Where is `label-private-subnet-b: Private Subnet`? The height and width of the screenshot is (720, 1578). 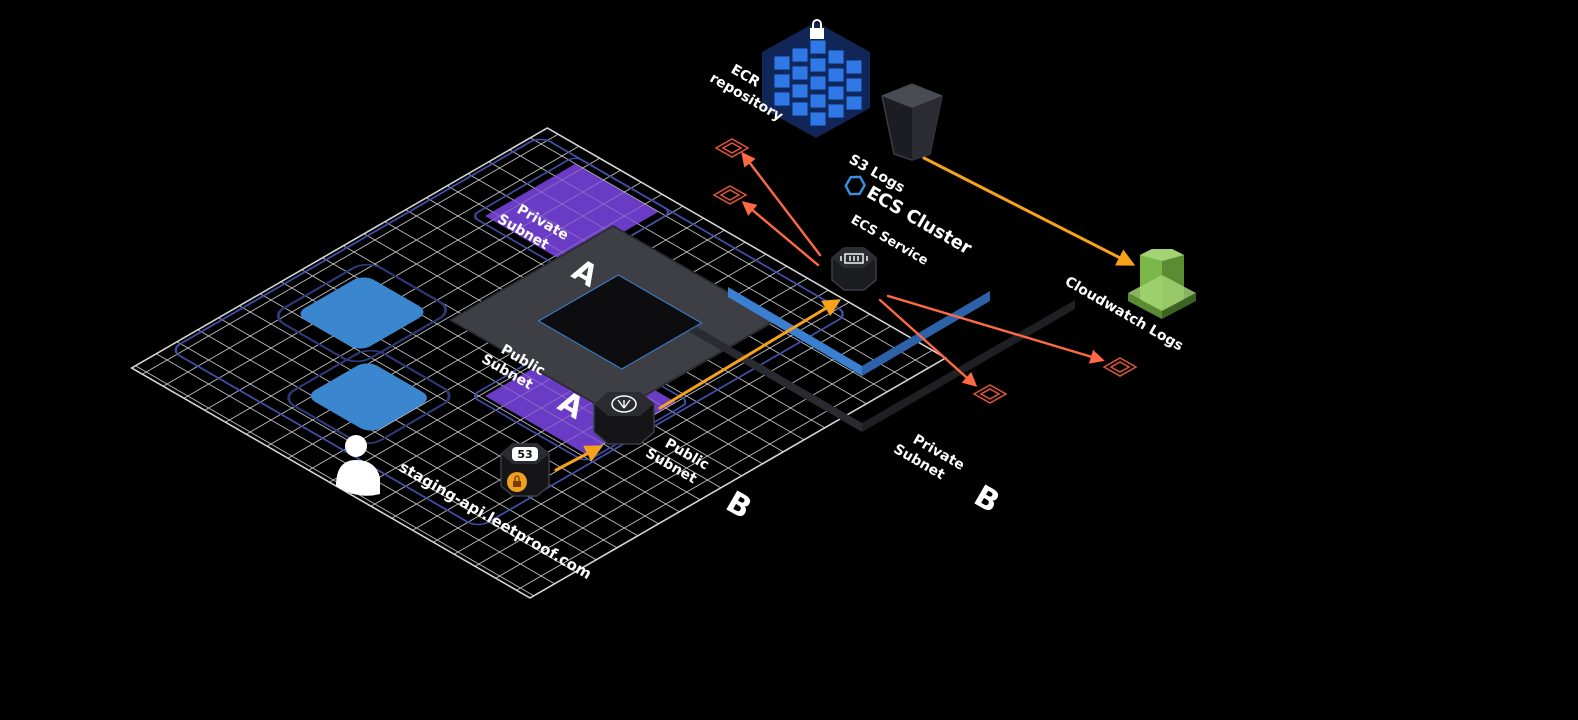 label-private-subnet-b: Private Subnet is located at coordinates (929, 458).